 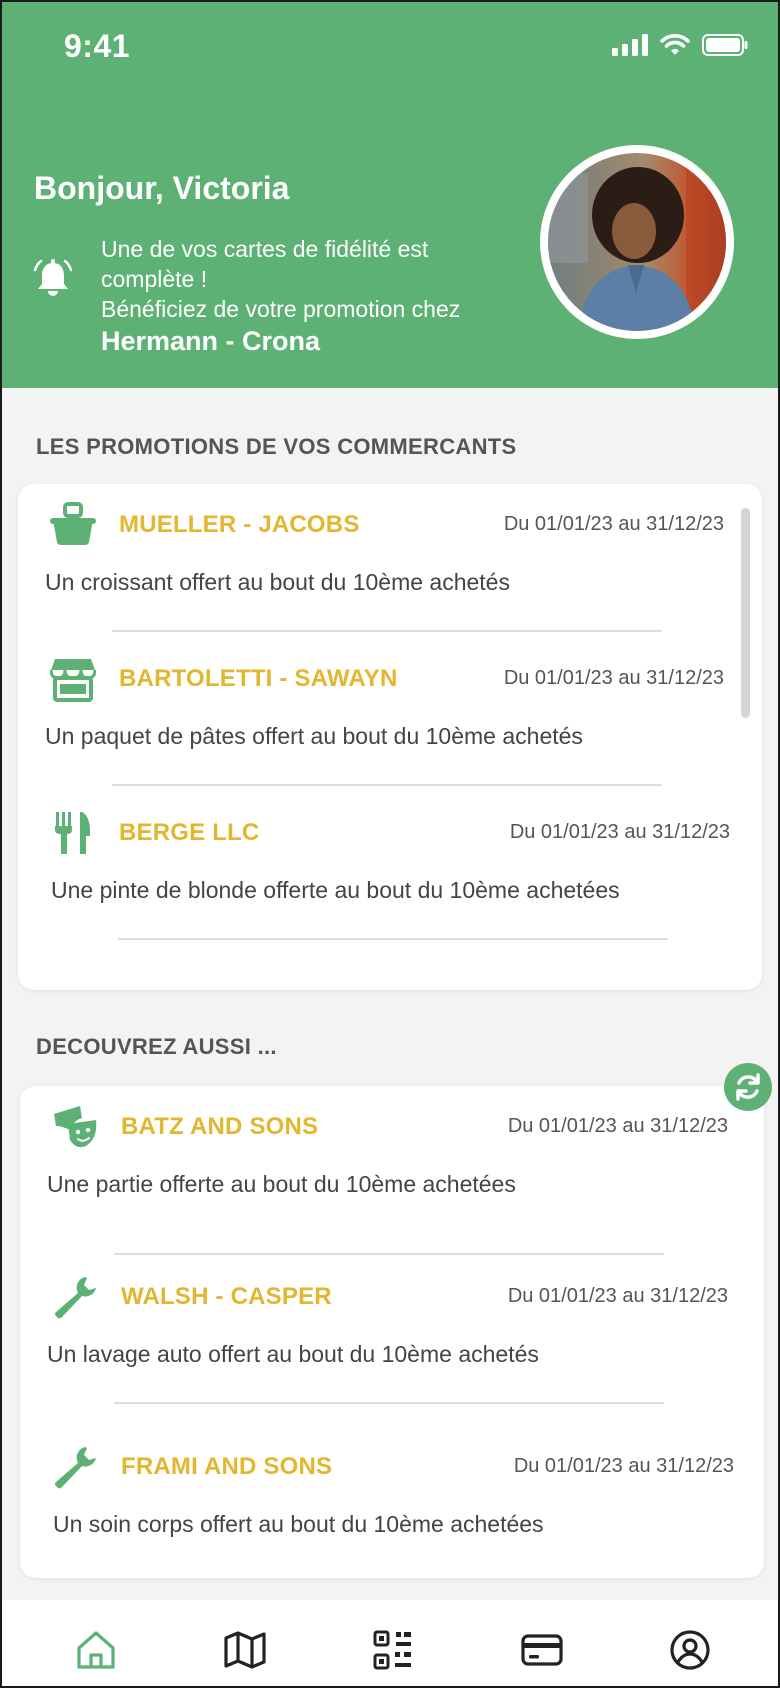 What do you see at coordinates (75, 1127) in the screenshot?
I see `masks-icon` at bounding box center [75, 1127].